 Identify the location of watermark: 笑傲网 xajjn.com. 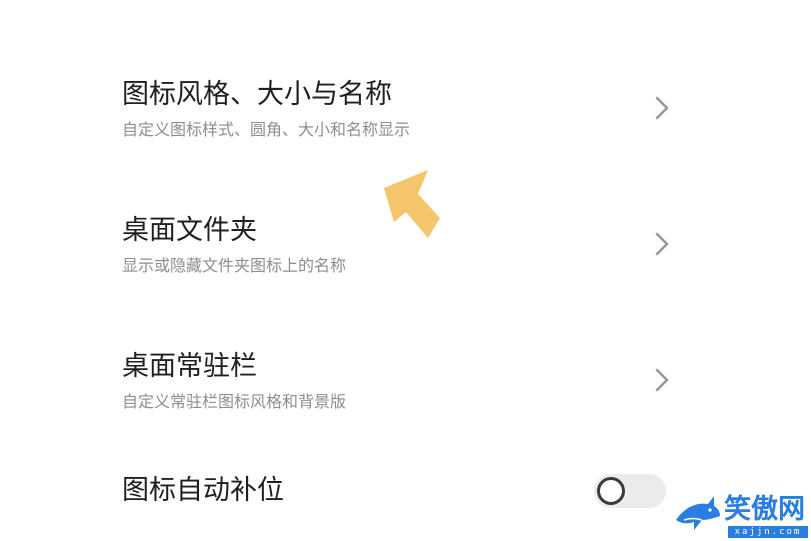
(742, 517).